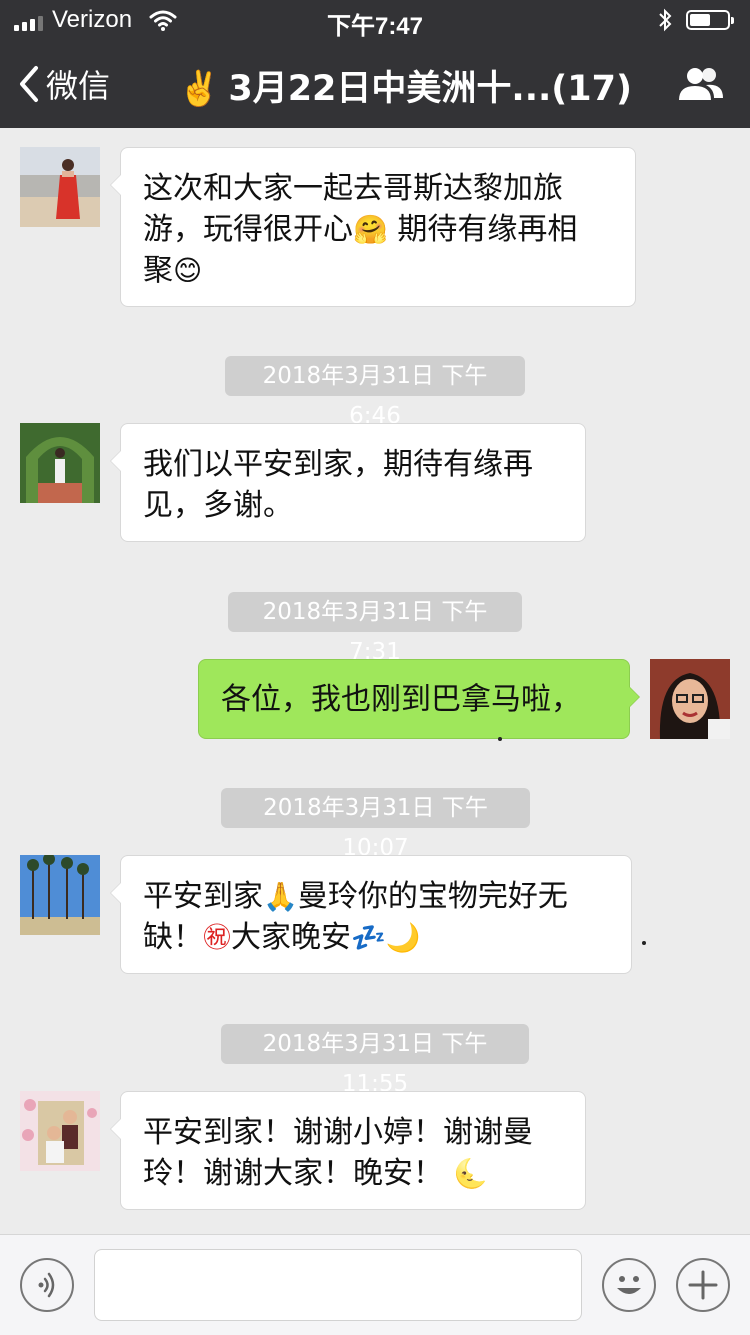 The width and height of the screenshot is (750, 1335). I want to click on message-text: 缺！, so click(173, 937).